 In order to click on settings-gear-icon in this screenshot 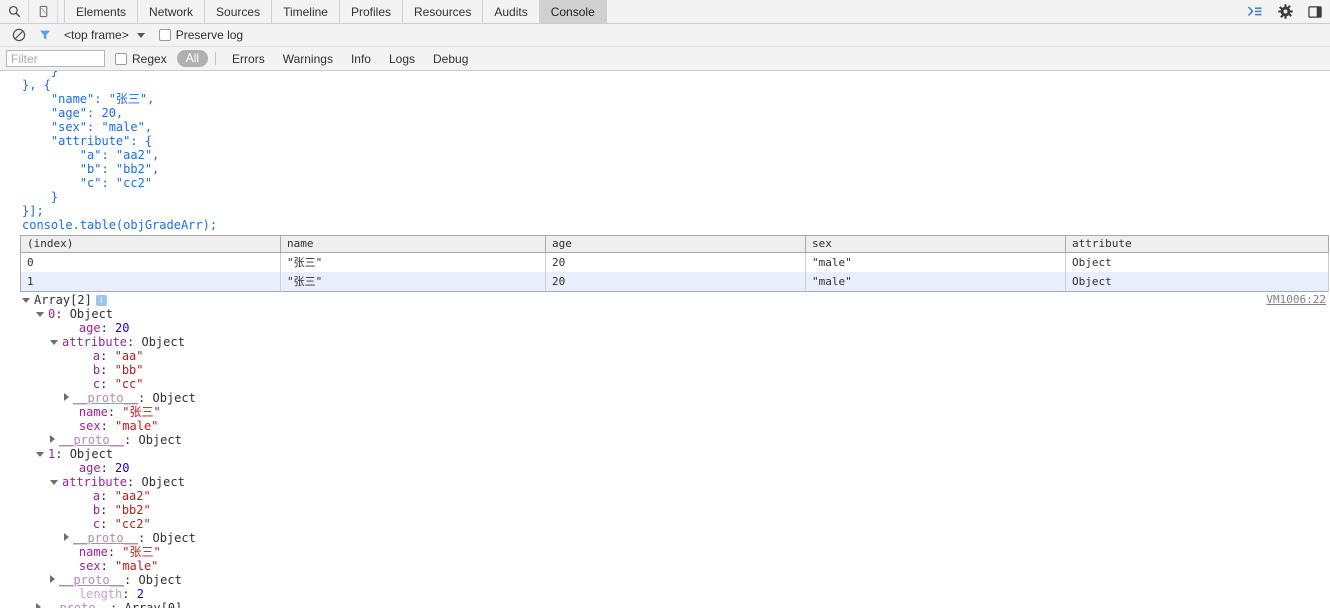, I will do `click(1285, 12)`.